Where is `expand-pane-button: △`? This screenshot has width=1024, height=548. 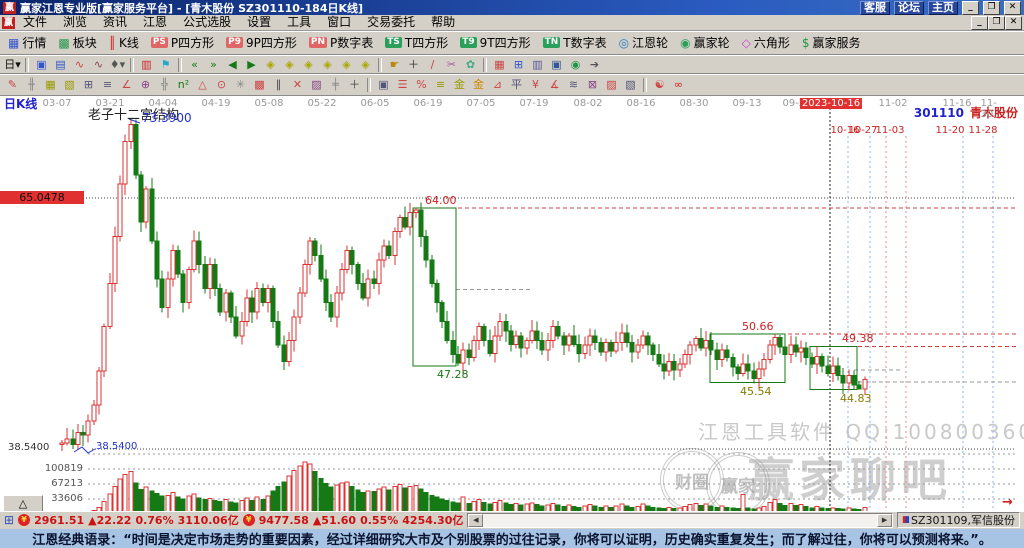 expand-pane-button: △ is located at coordinates (23, 503).